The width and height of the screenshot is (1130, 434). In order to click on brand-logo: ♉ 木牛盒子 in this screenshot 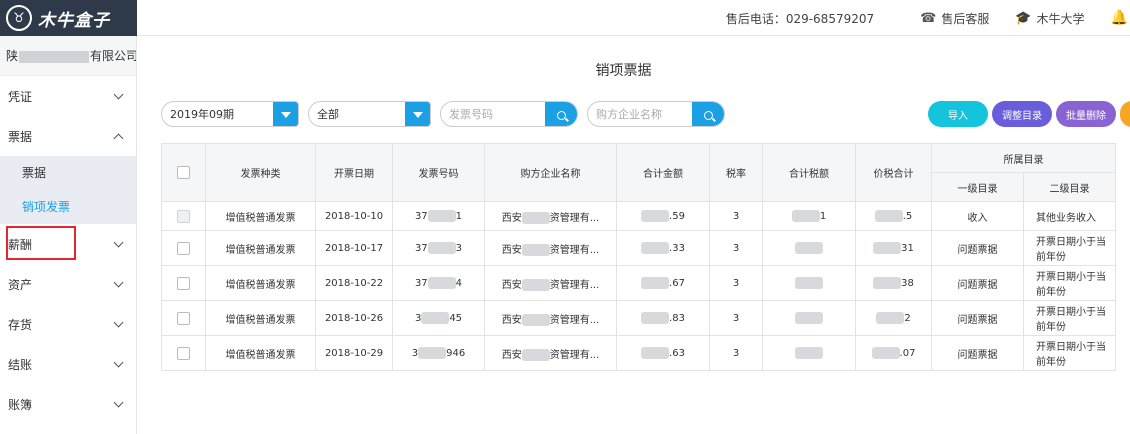, I will do `click(68, 18)`.